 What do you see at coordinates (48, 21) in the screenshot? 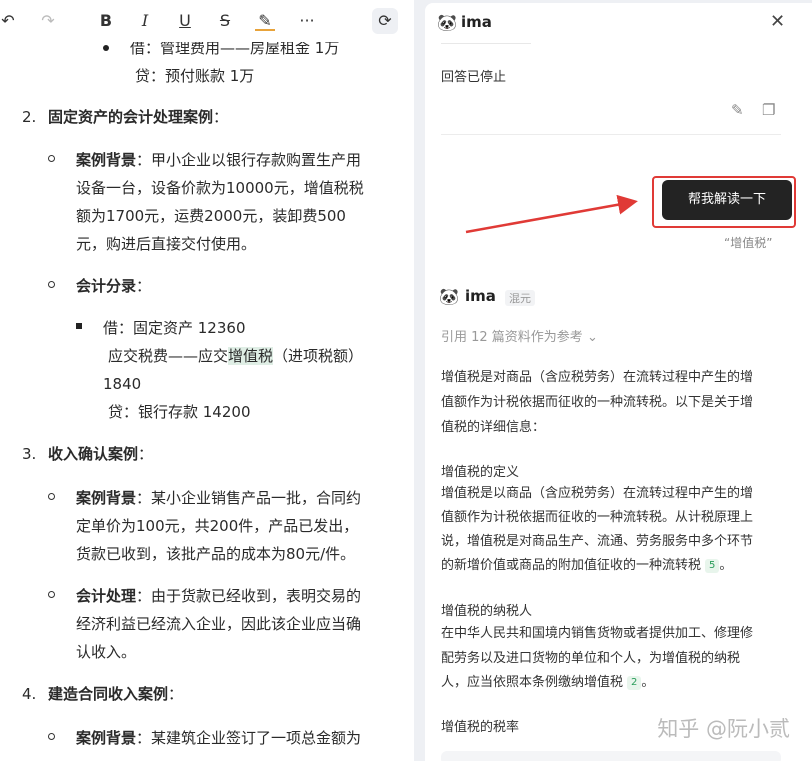
I see `redo-icon: ↷` at bounding box center [48, 21].